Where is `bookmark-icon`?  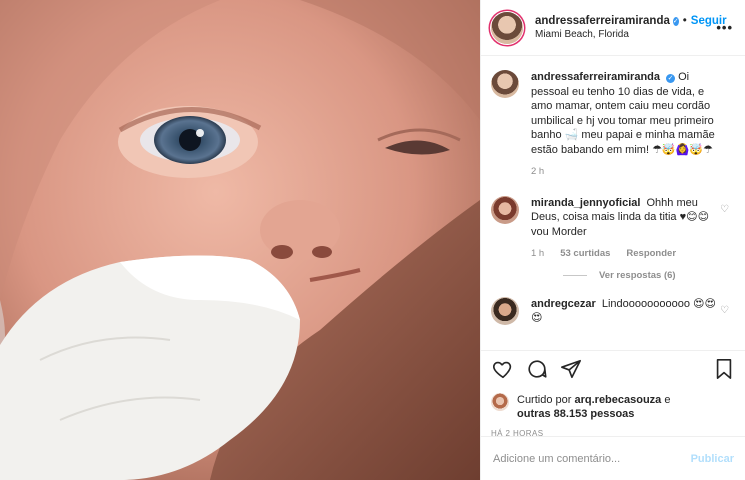 bookmark-icon is located at coordinates (724, 369).